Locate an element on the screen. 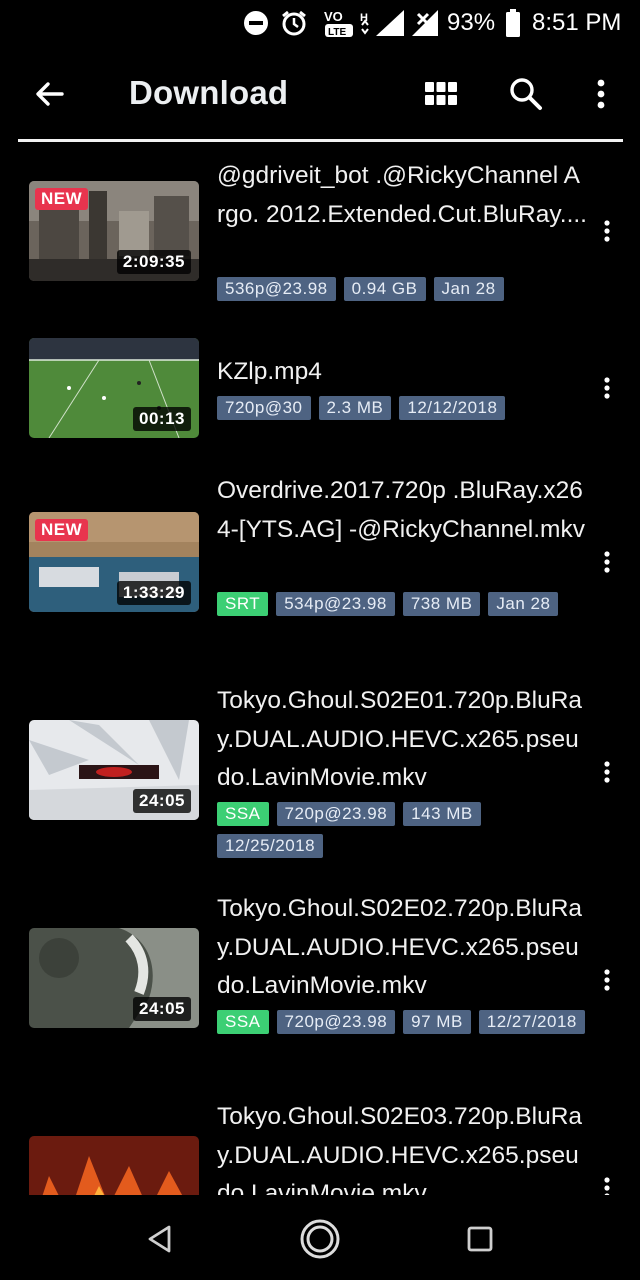  date-tag: 12/25/2018 is located at coordinates (270, 846).